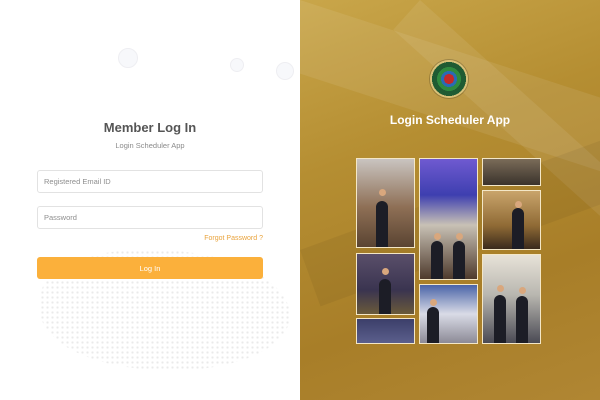 This screenshot has width=600, height=400. I want to click on password-field, so click(150, 217).